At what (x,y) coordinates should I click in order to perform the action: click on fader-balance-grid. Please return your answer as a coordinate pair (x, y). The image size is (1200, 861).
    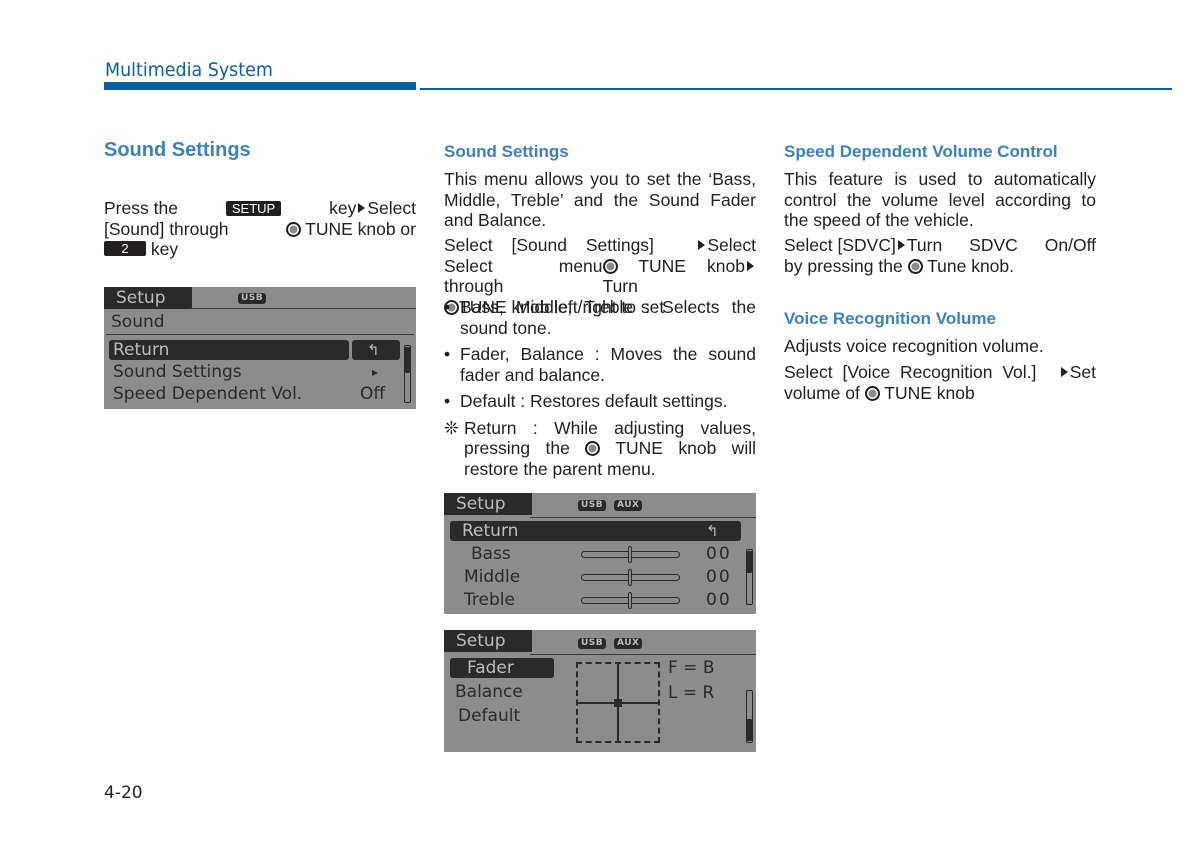
    Looking at the image, I should click on (618, 702).